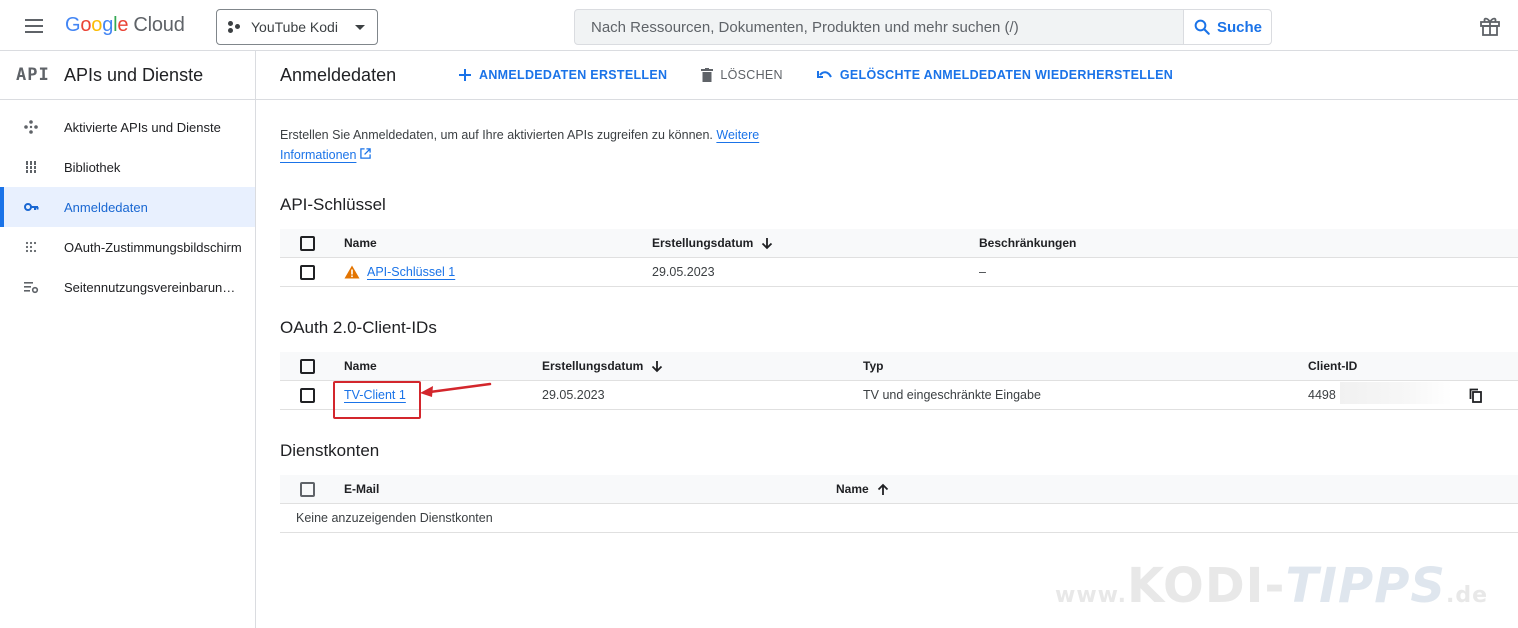  What do you see at coordinates (330, 450) in the screenshot?
I see `service-accounts-title: Dienstkonten` at bounding box center [330, 450].